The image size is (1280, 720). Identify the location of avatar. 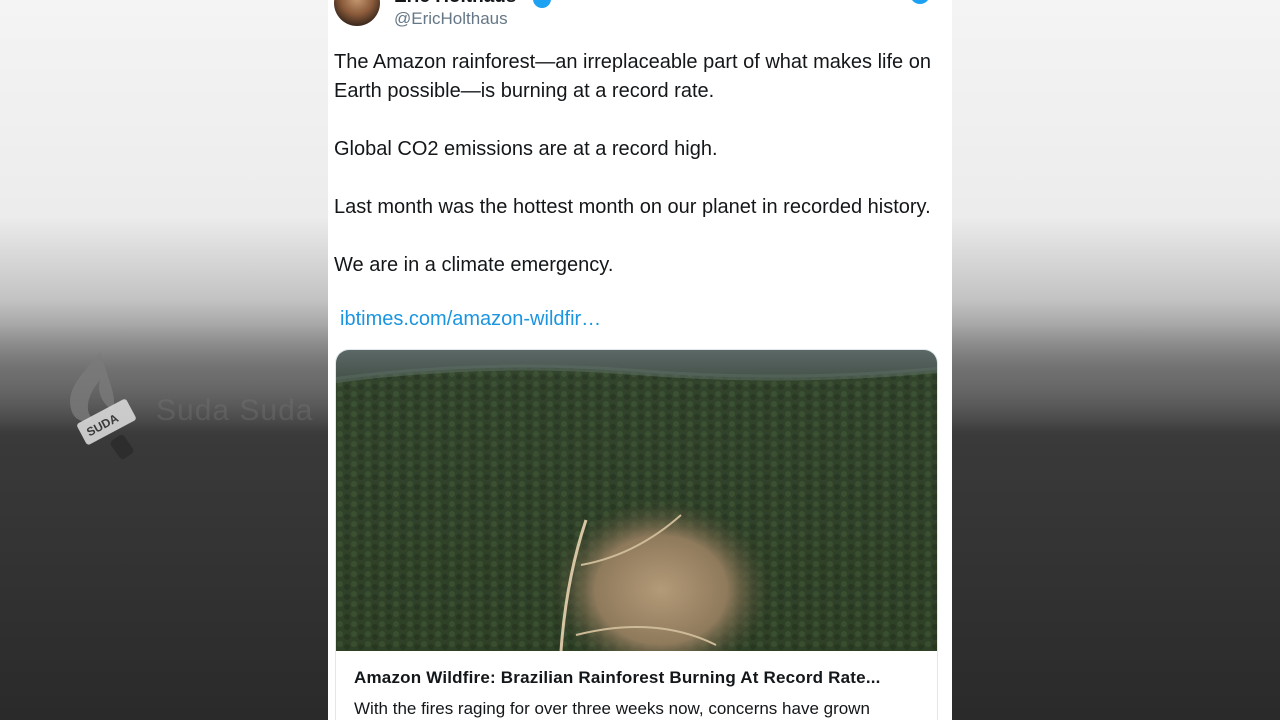
(357, 13).